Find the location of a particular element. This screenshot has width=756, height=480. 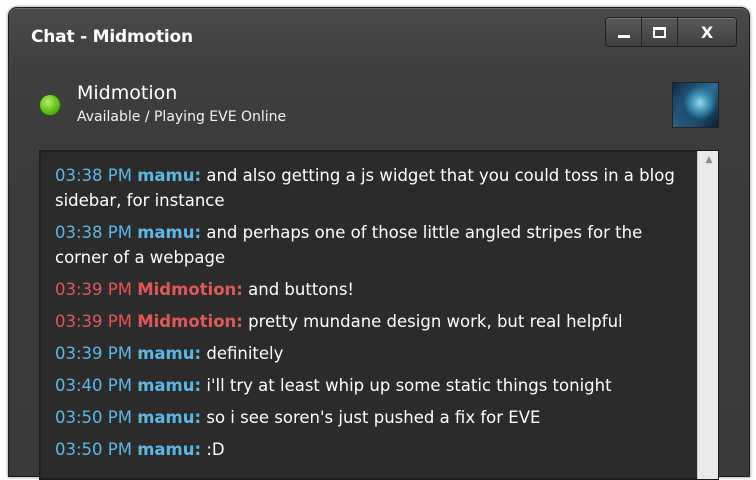

title-bar: Chat - Midmotion X is located at coordinates (379, 33).